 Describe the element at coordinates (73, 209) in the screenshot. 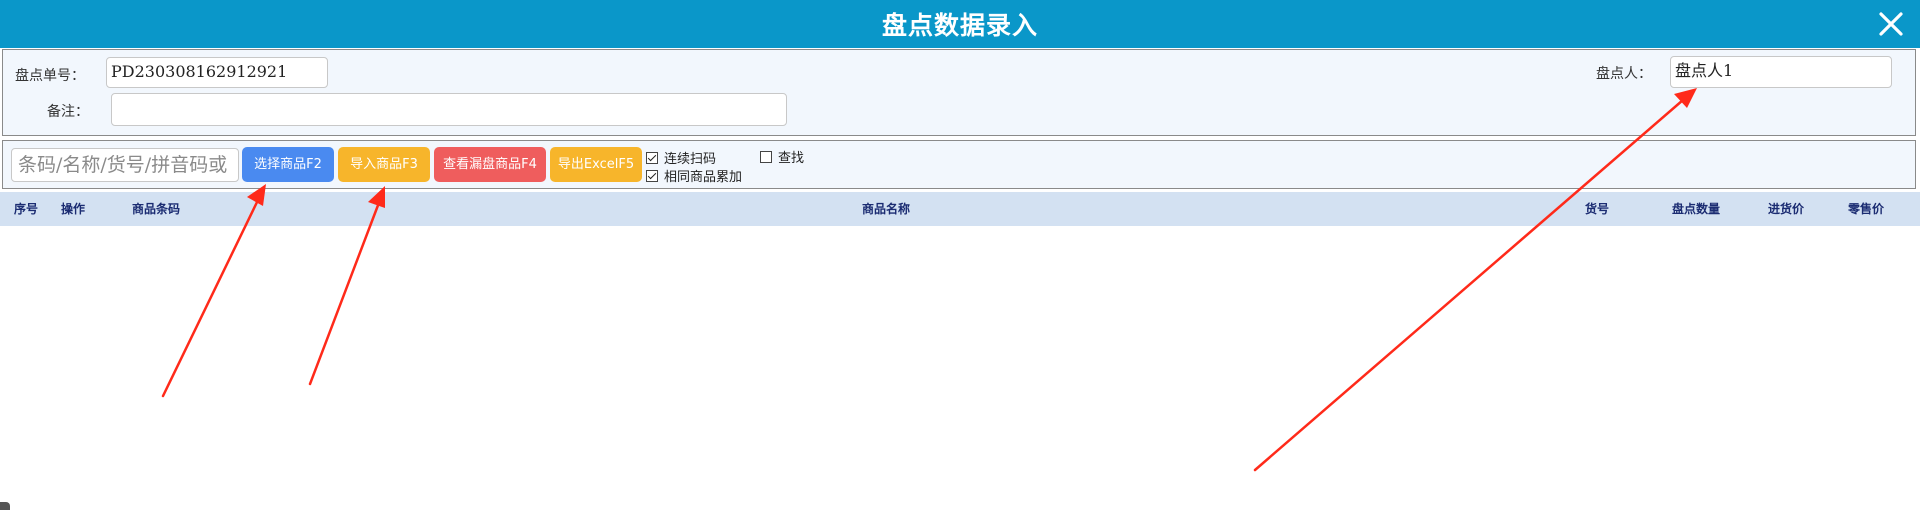

I see `col-action: 操作` at that location.